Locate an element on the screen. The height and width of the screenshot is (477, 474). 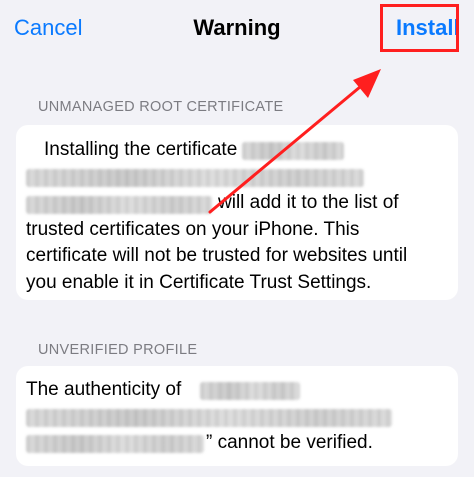
section-header-unverified-profile: UNVERIFIED PROFILE is located at coordinates (118, 350).